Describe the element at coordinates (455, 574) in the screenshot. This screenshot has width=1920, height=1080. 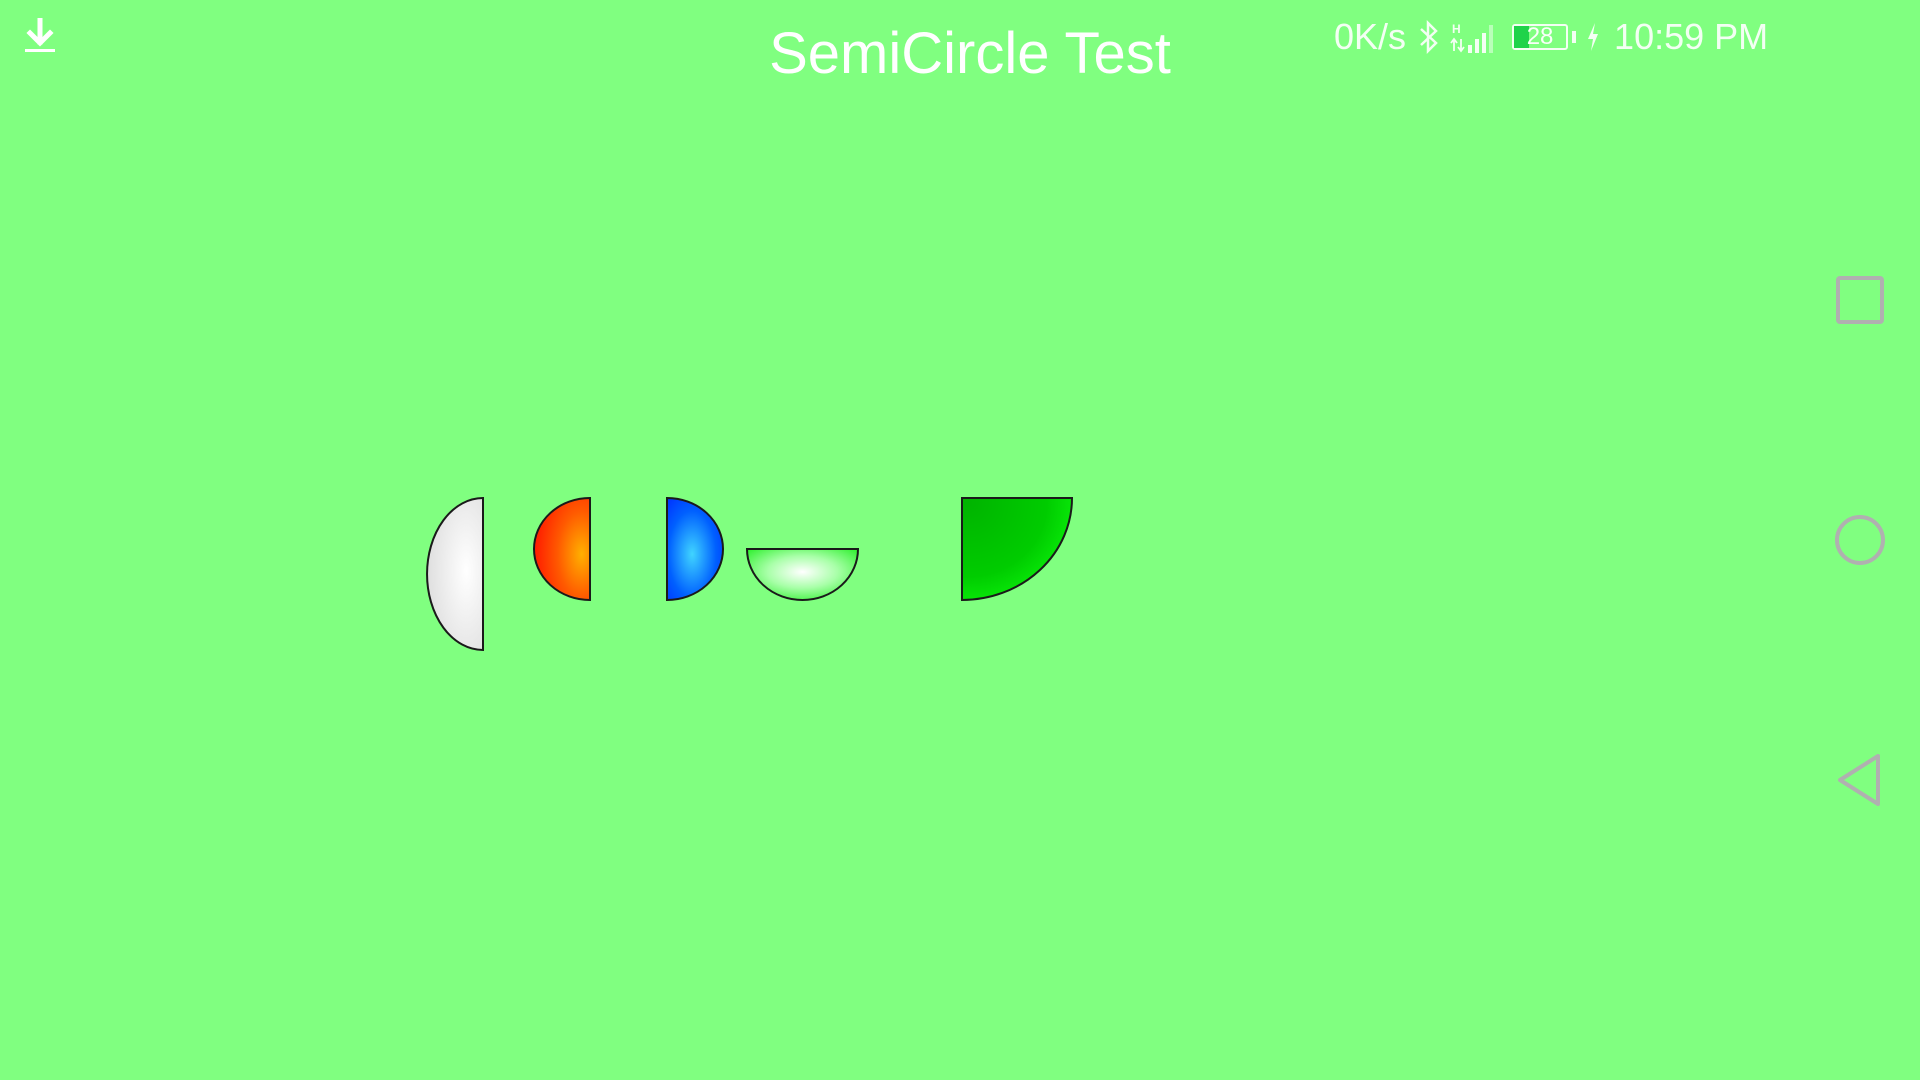
I see `semicircle-white` at that location.